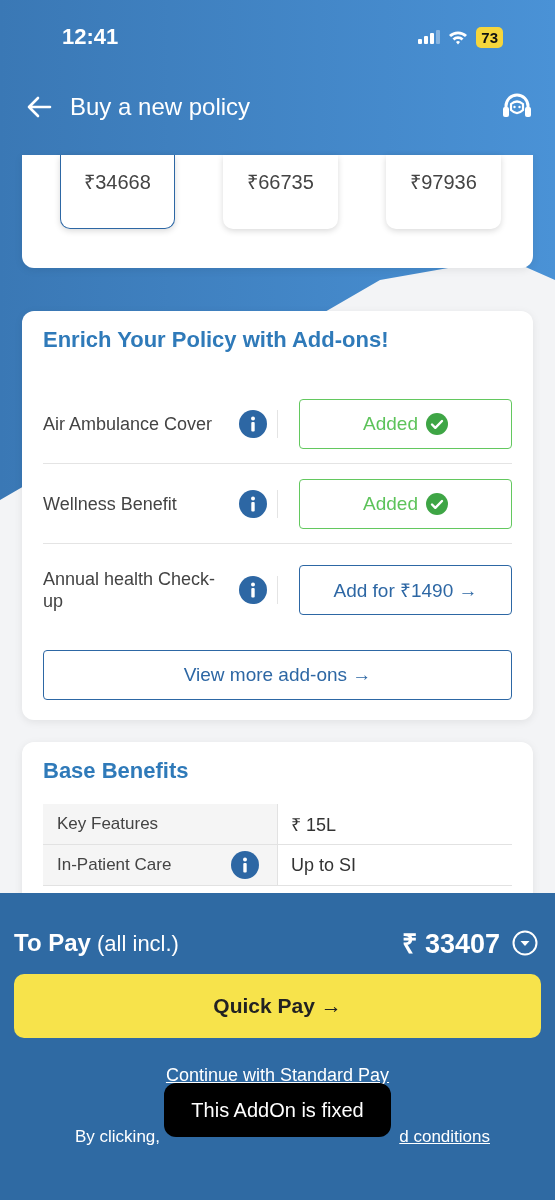 The image size is (555, 1200). Describe the element at coordinates (277, 1110) in the screenshot. I see `message-toast: This AddOn is fixed` at that location.